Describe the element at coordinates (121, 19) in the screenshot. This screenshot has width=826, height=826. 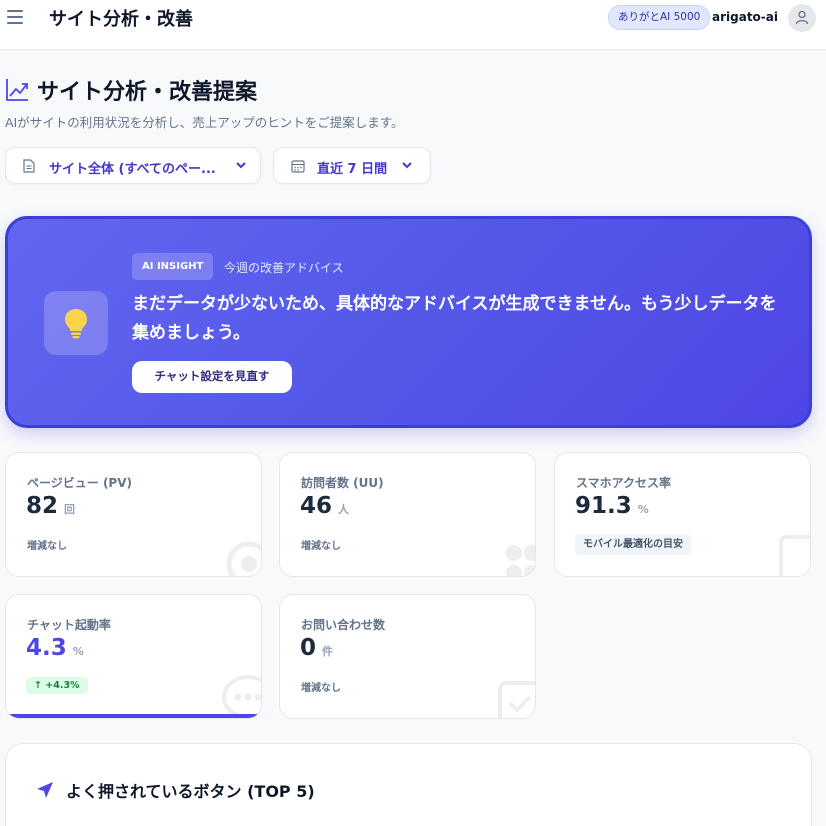
I see `app-title: サイト分析・改善` at that location.